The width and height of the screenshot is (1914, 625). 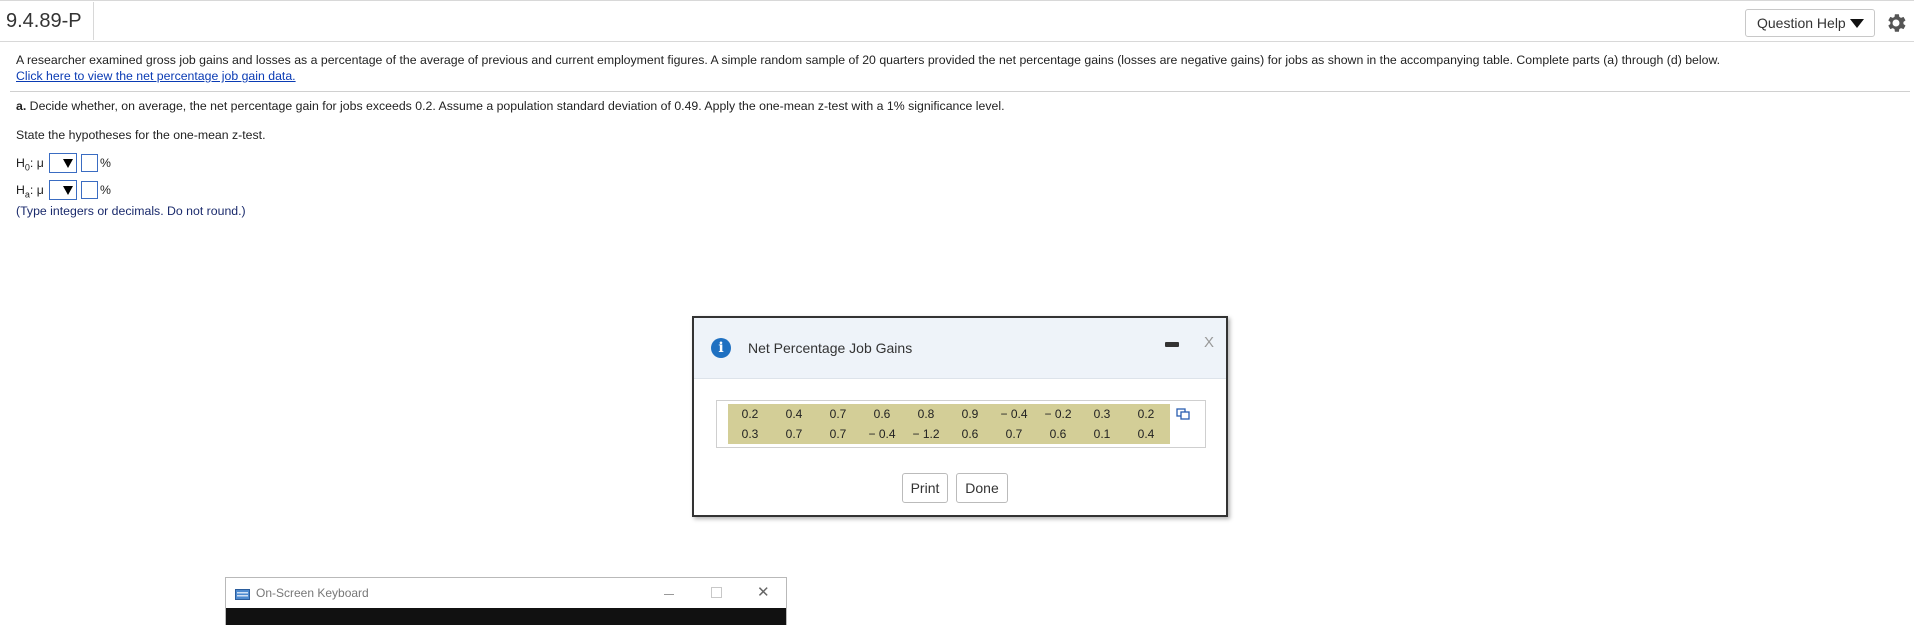 What do you see at coordinates (669, 594) in the screenshot?
I see `osk-minimize-button` at bounding box center [669, 594].